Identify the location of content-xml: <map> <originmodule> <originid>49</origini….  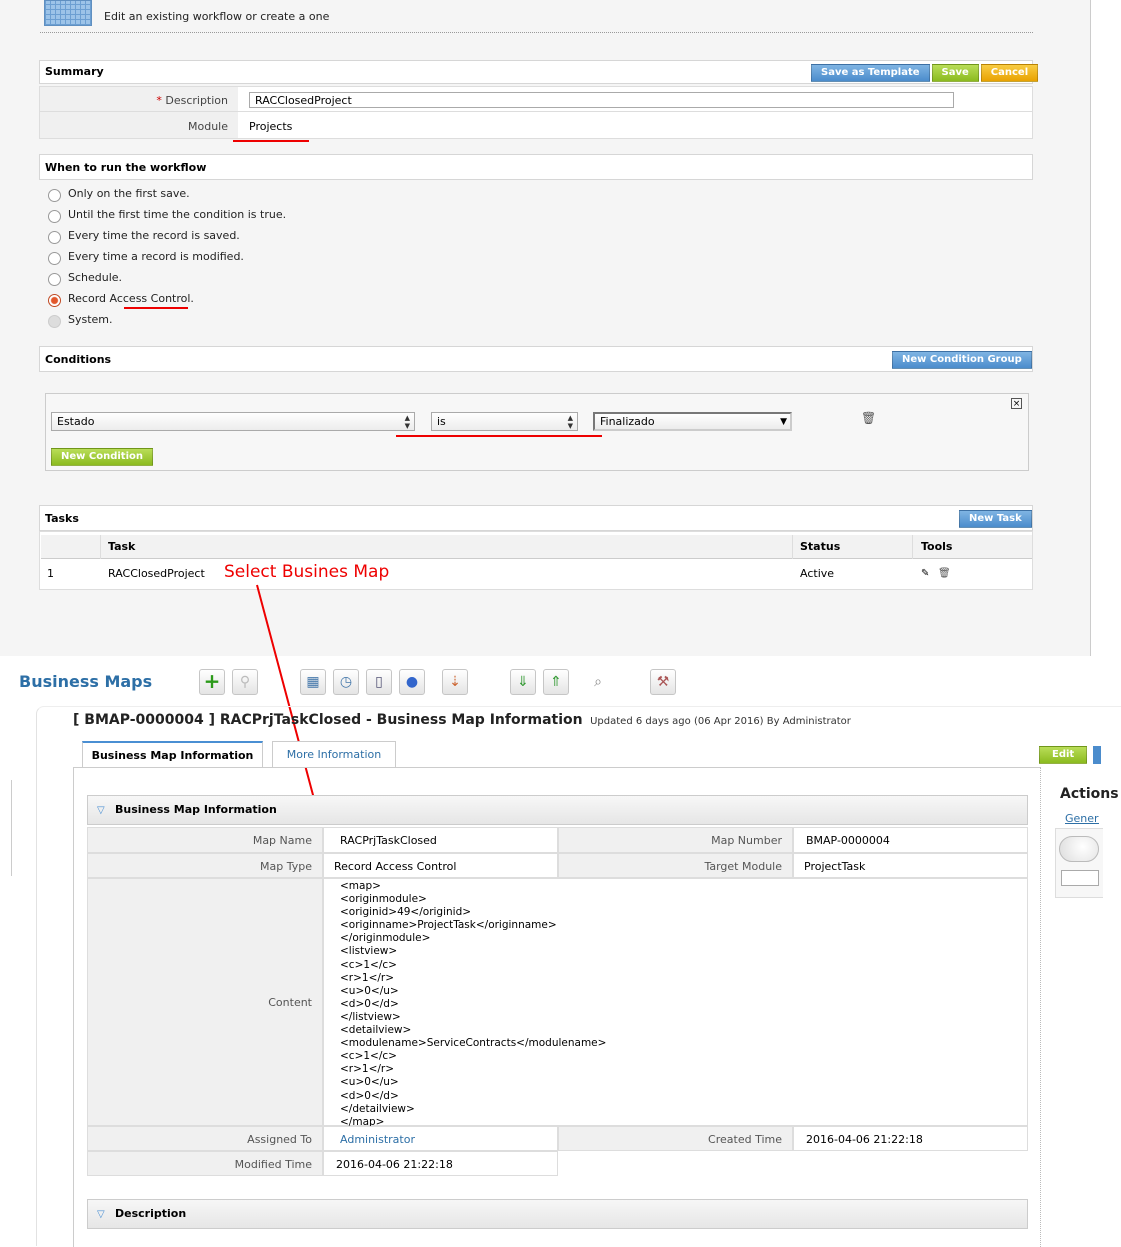
(683, 1004).